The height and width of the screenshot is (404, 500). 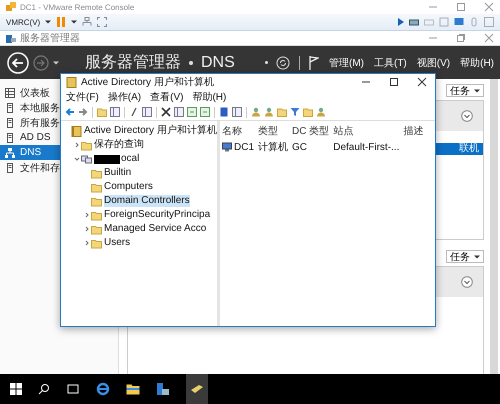 I want to click on close-icon, so click(x=422, y=82).